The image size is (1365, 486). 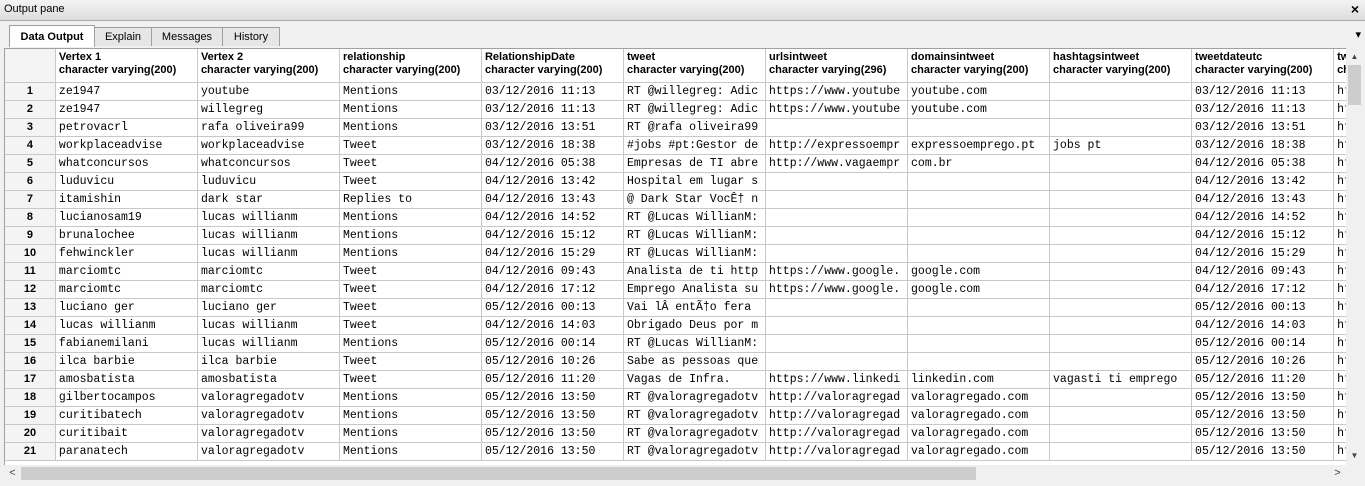 What do you see at coordinates (1354, 256) in the screenshot?
I see `vertical-scrollbar: ▲ ▼` at bounding box center [1354, 256].